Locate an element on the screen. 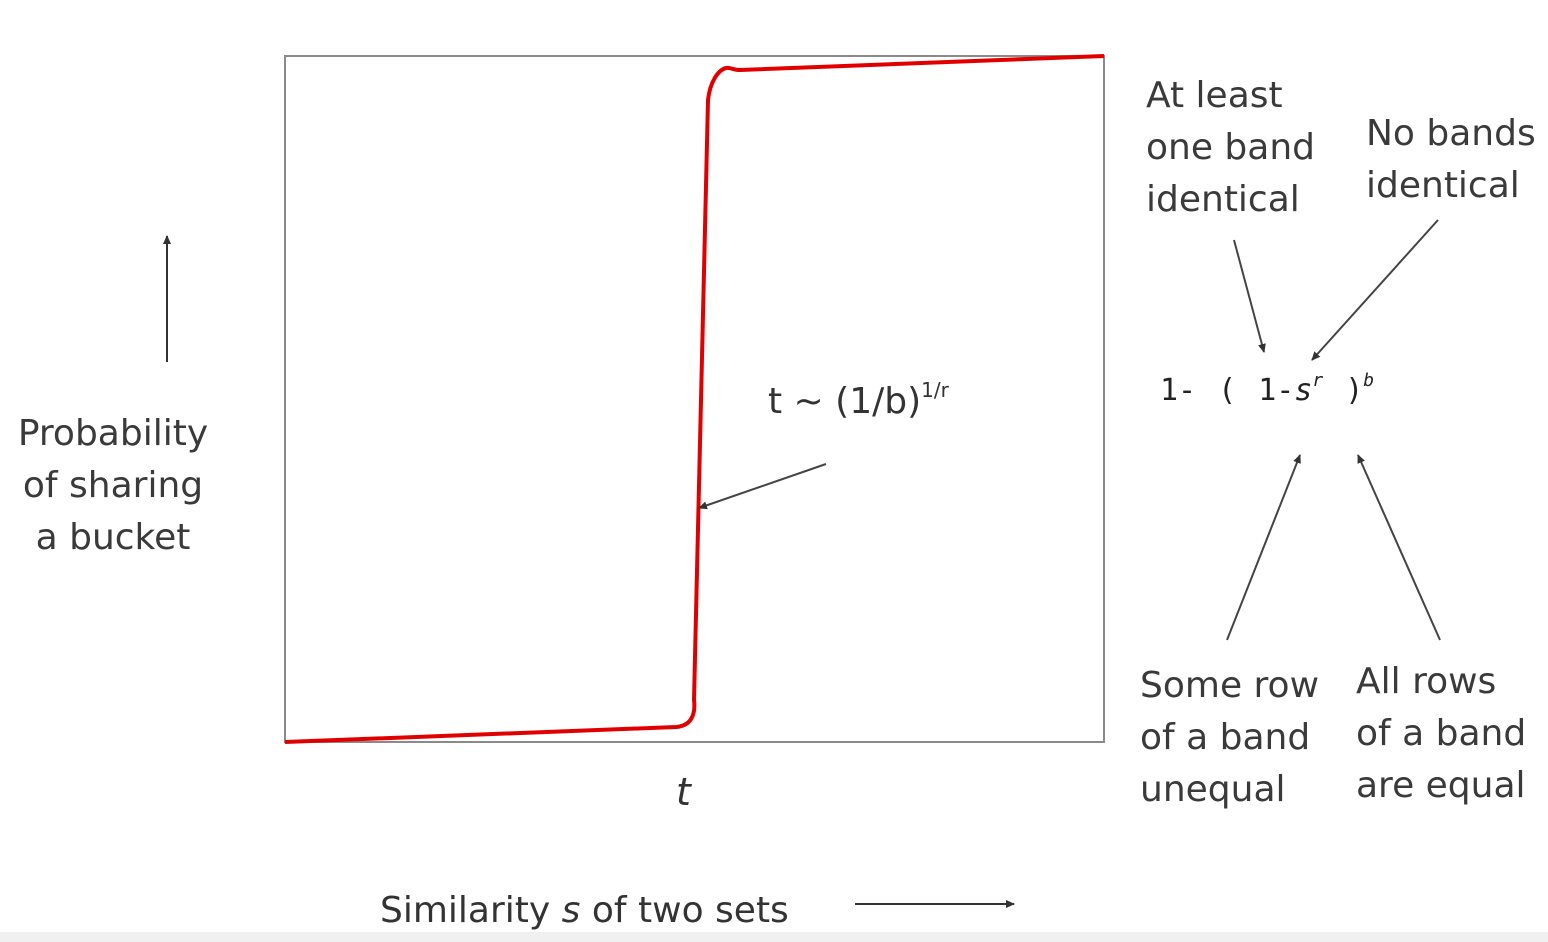 The image size is (1548, 942). threshold-note-base: t ~ (1/b) is located at coordinates (845, 401).